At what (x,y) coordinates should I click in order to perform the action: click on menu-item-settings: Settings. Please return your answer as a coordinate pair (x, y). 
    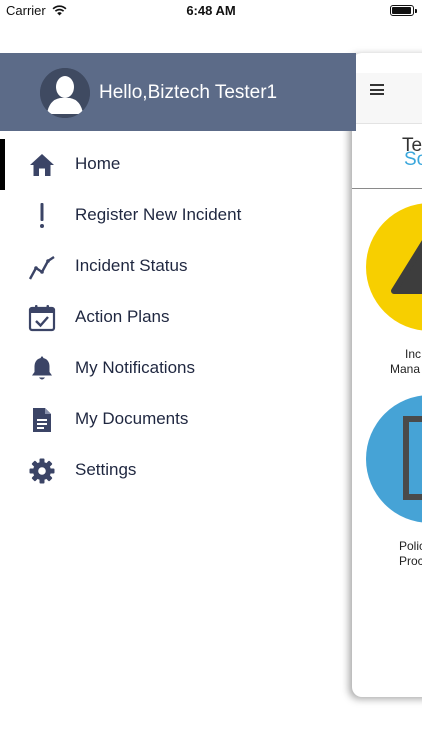
    Looking at the image, I should click on (176, 470).